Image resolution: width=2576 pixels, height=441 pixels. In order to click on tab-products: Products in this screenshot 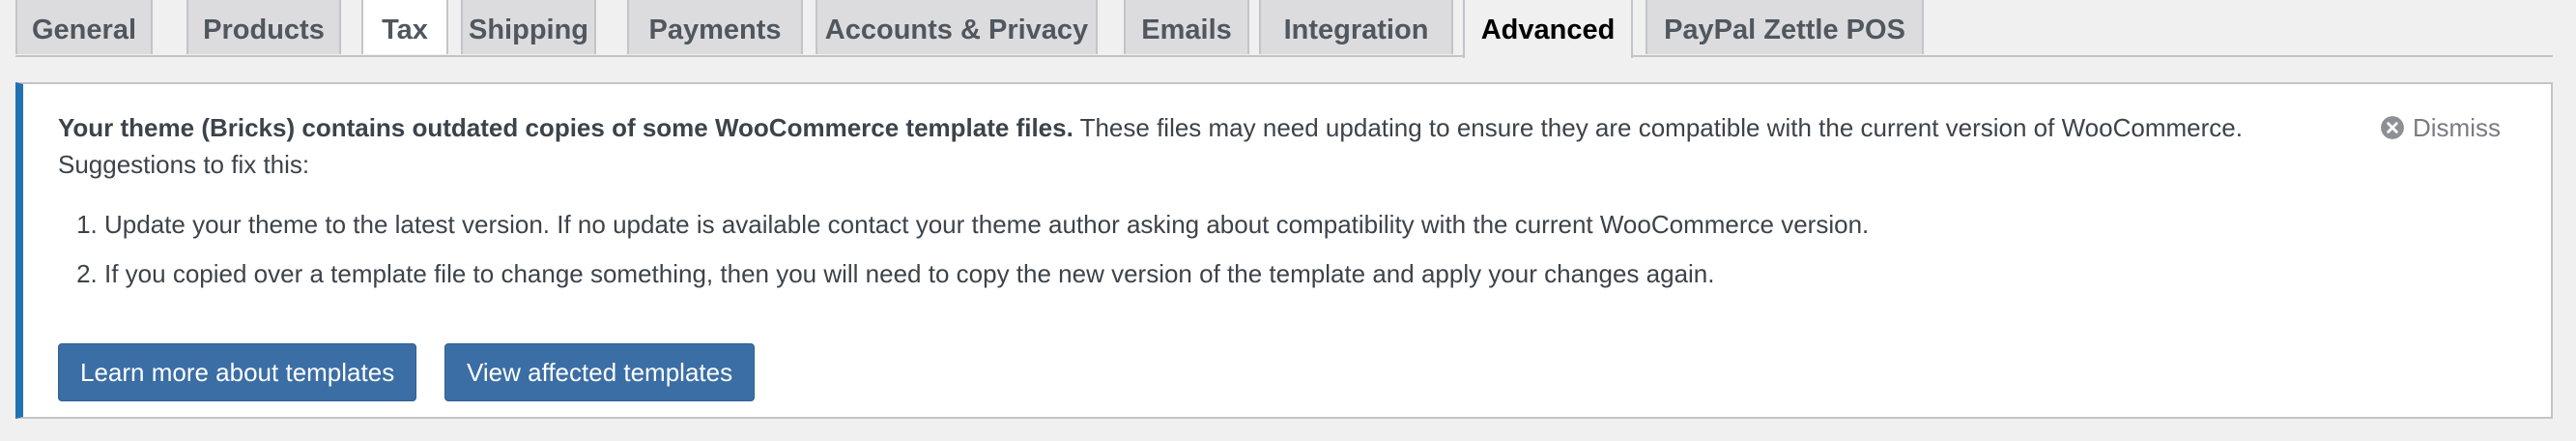, I will do `click(264, 27)`.